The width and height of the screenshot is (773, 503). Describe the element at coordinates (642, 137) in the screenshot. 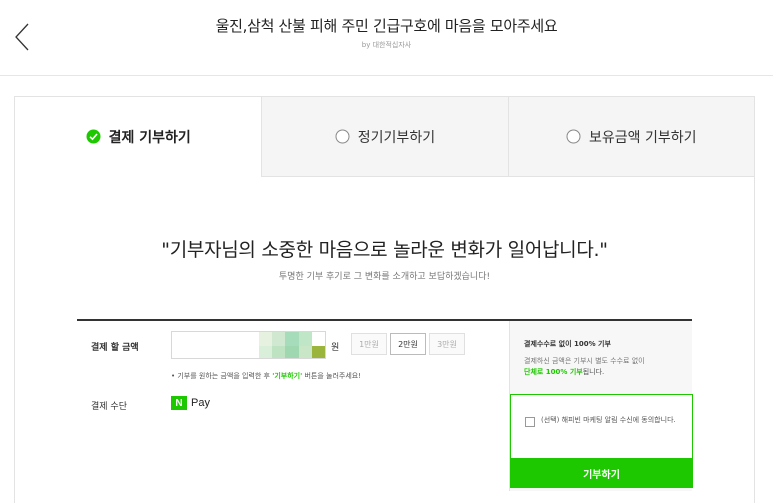

I see `tab-label: 보유금액 기부하기` at that location.